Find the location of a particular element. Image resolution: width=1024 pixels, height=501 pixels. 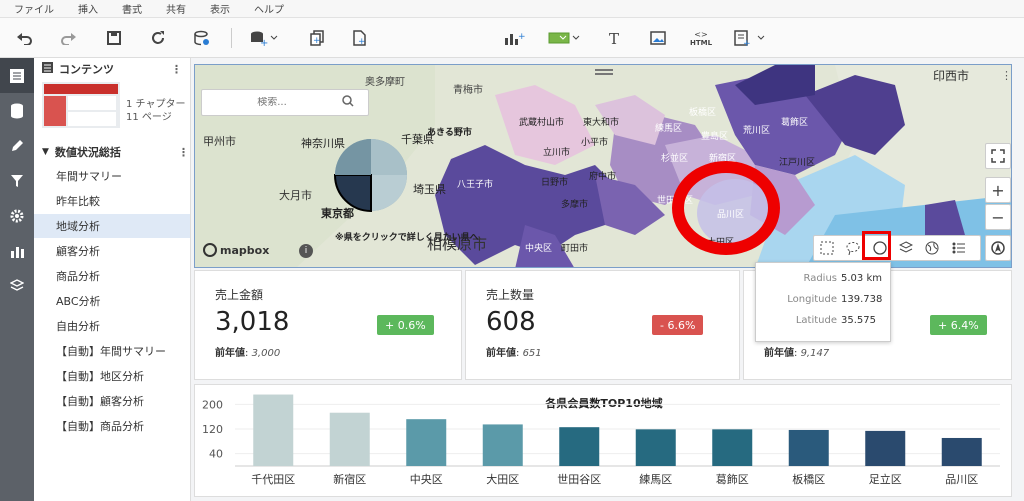

map-search-input is located at coordinates (272, 102).